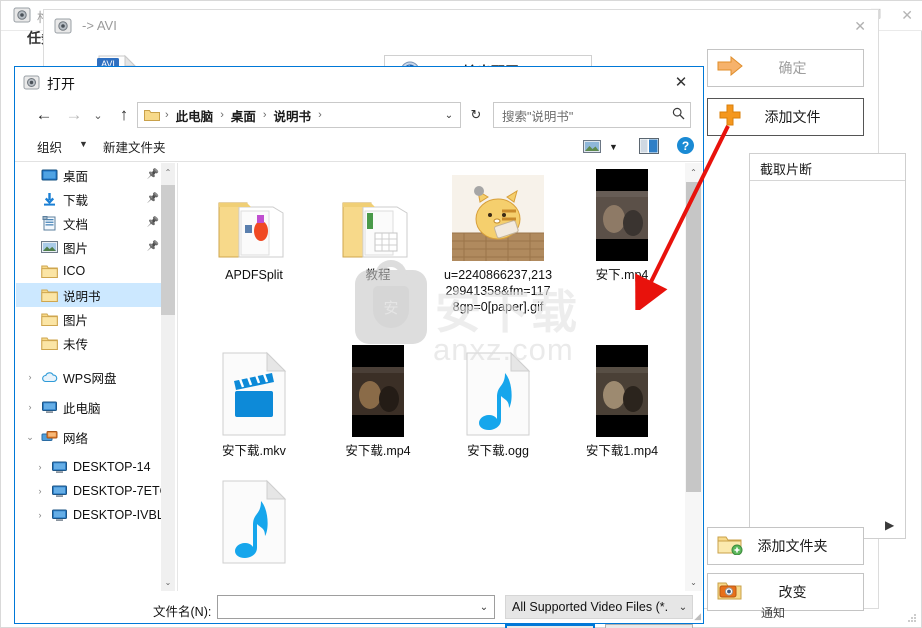 The height and width of the screenshot is (628, 922). I want to click on sidebar-item-下载: 下载 📌, so click(95, 199).